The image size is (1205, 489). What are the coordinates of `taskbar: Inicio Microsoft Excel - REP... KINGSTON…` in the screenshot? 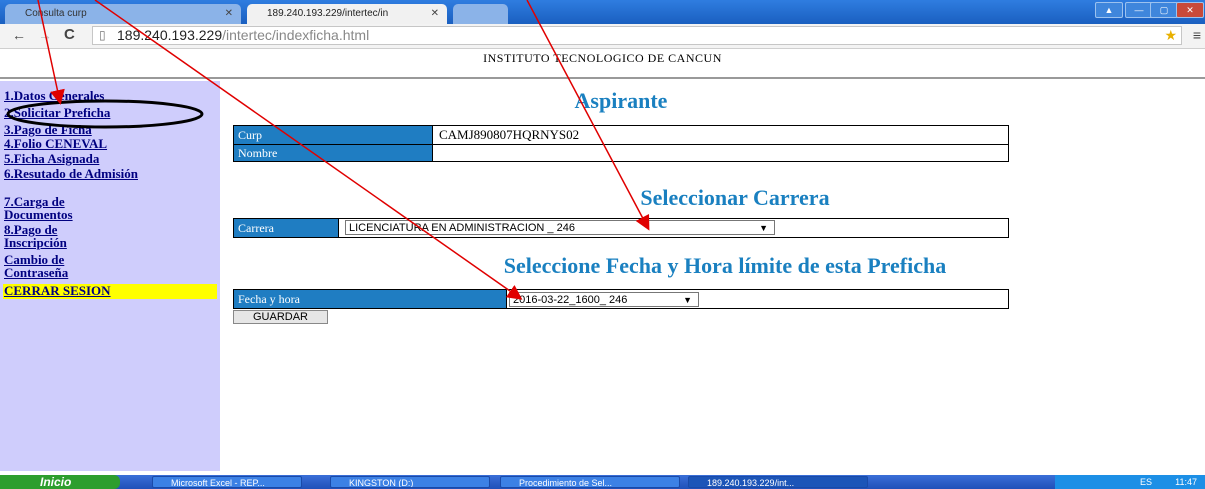 It's located at (602, 482).